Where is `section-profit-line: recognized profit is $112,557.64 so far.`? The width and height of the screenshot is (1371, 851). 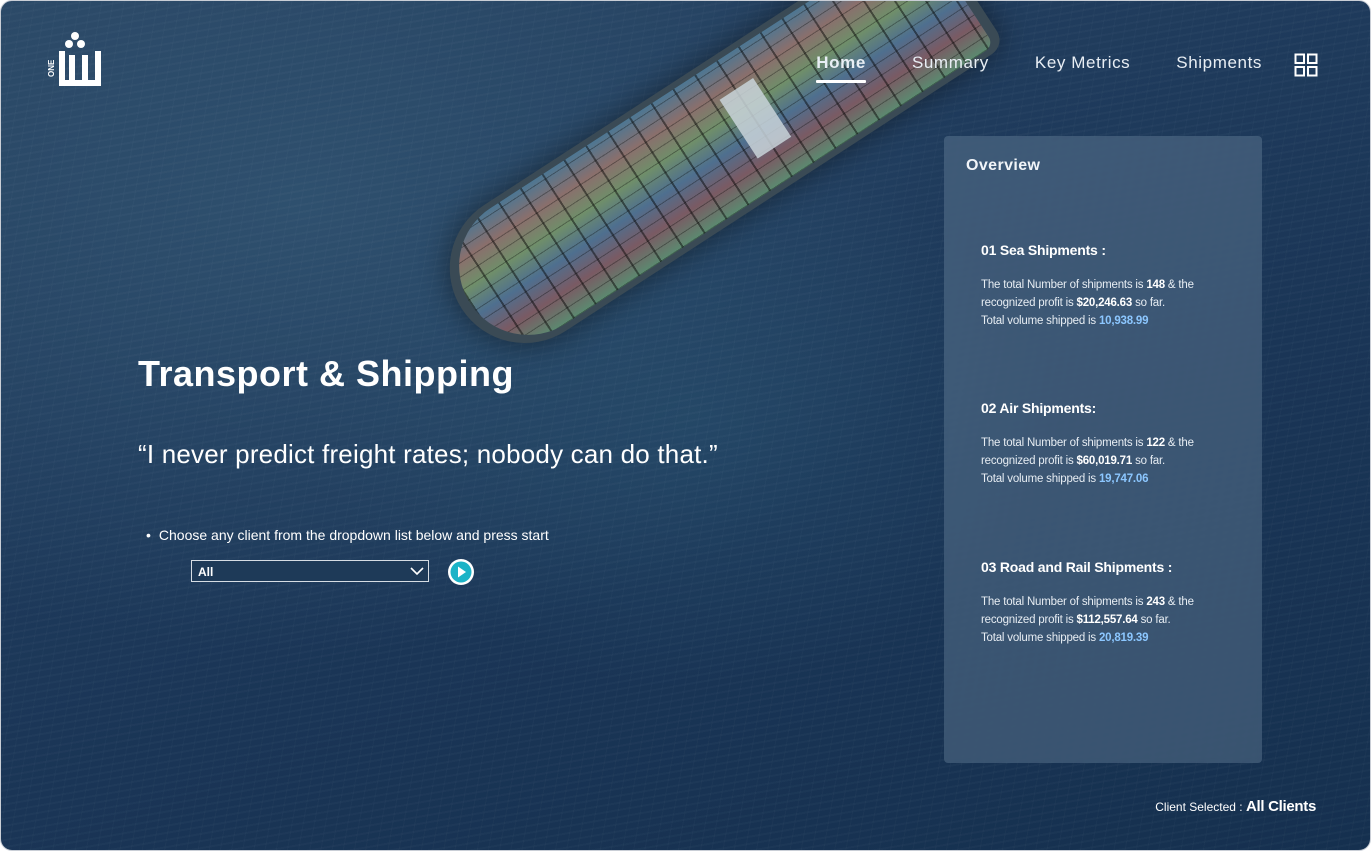
section-profit-line: recognized profit is $112,557.64 so far. is located at coordinates (1116, 620).